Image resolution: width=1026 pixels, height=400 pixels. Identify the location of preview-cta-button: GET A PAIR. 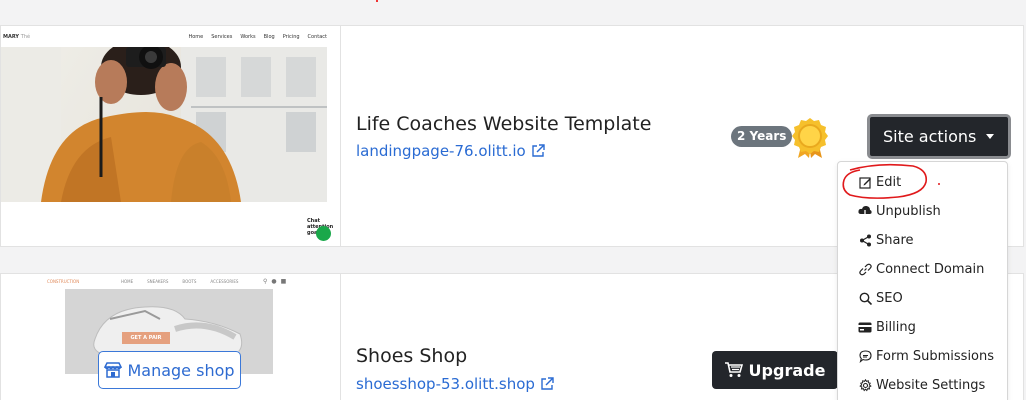
(146, 338).